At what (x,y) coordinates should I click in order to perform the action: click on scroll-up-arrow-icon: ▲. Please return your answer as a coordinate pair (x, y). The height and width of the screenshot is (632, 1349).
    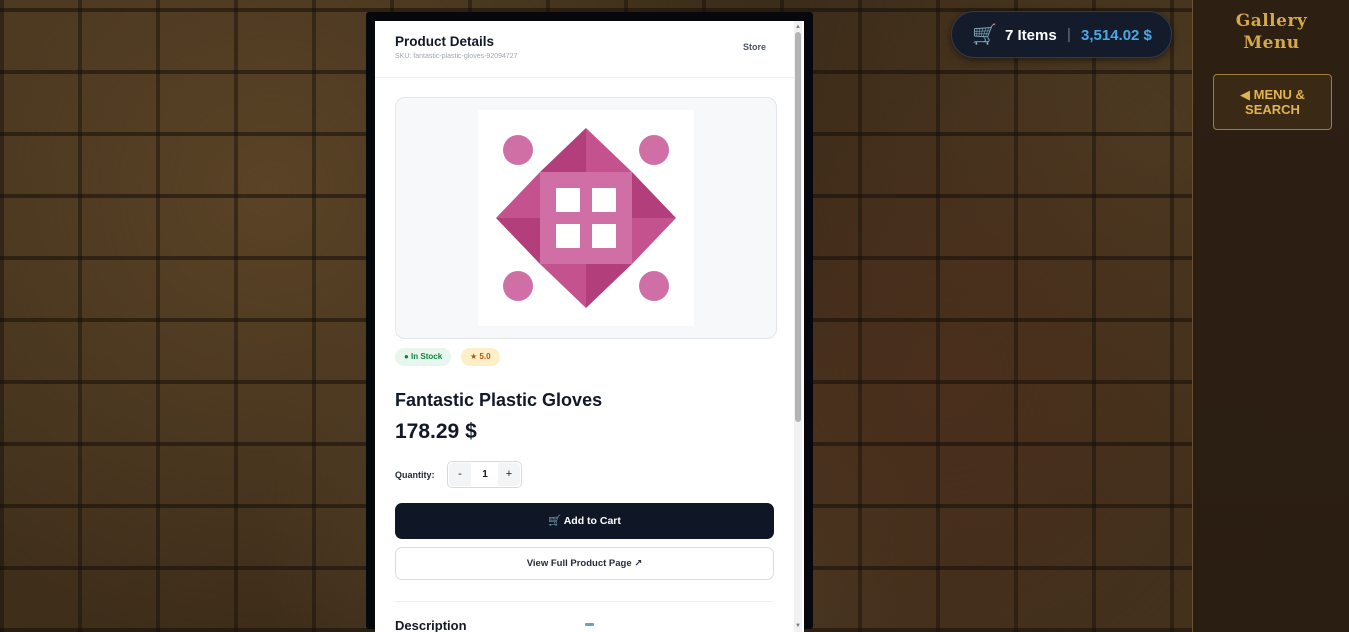
    Looking at the image, I should click on (798, 27).